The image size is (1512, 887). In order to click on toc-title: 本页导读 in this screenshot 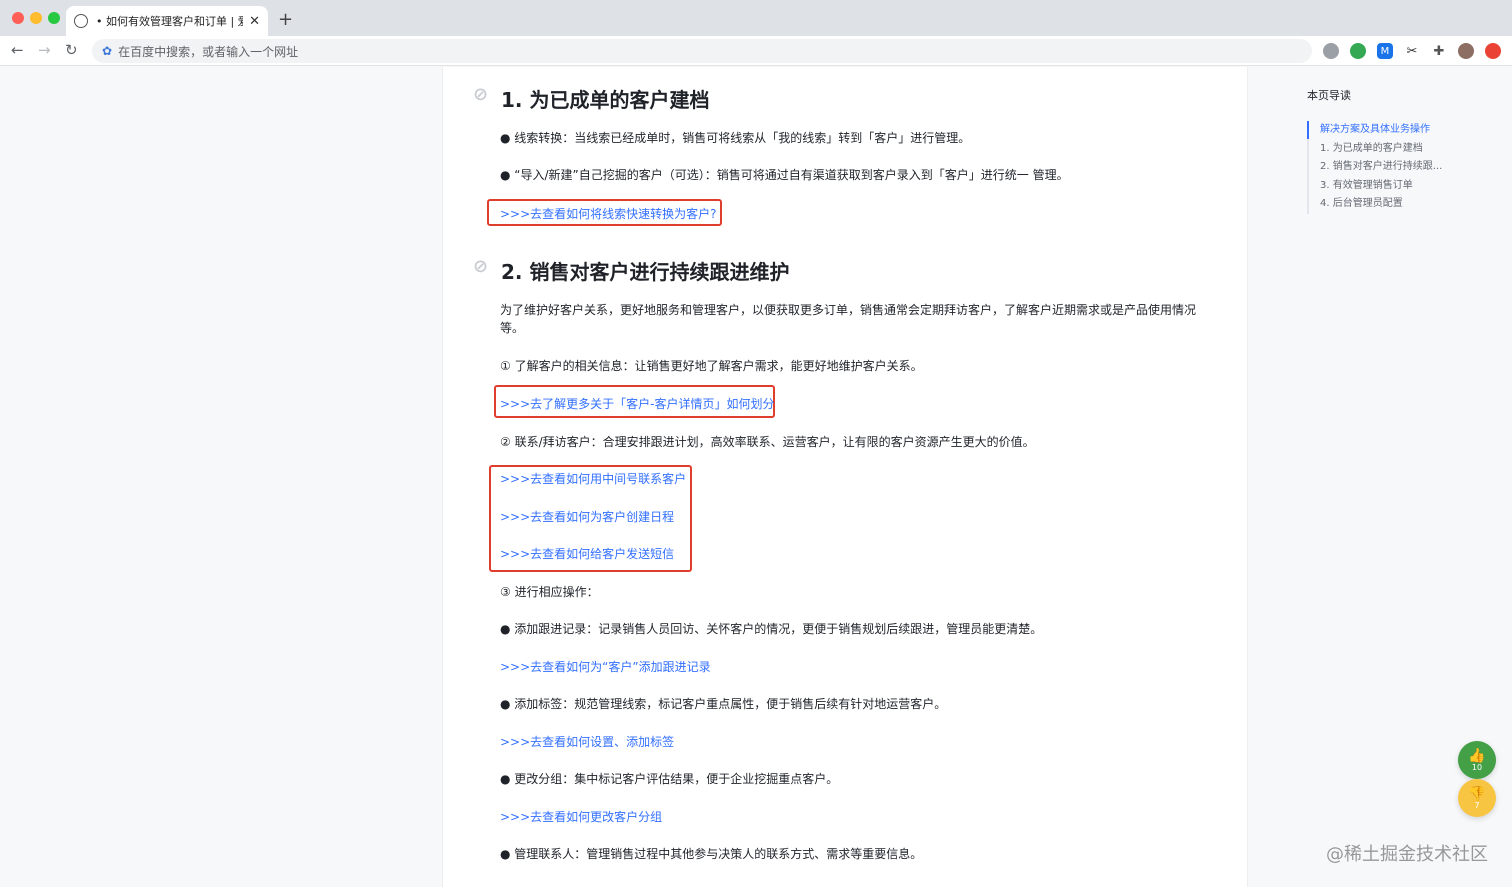, I will do `click(1329, 95)`.